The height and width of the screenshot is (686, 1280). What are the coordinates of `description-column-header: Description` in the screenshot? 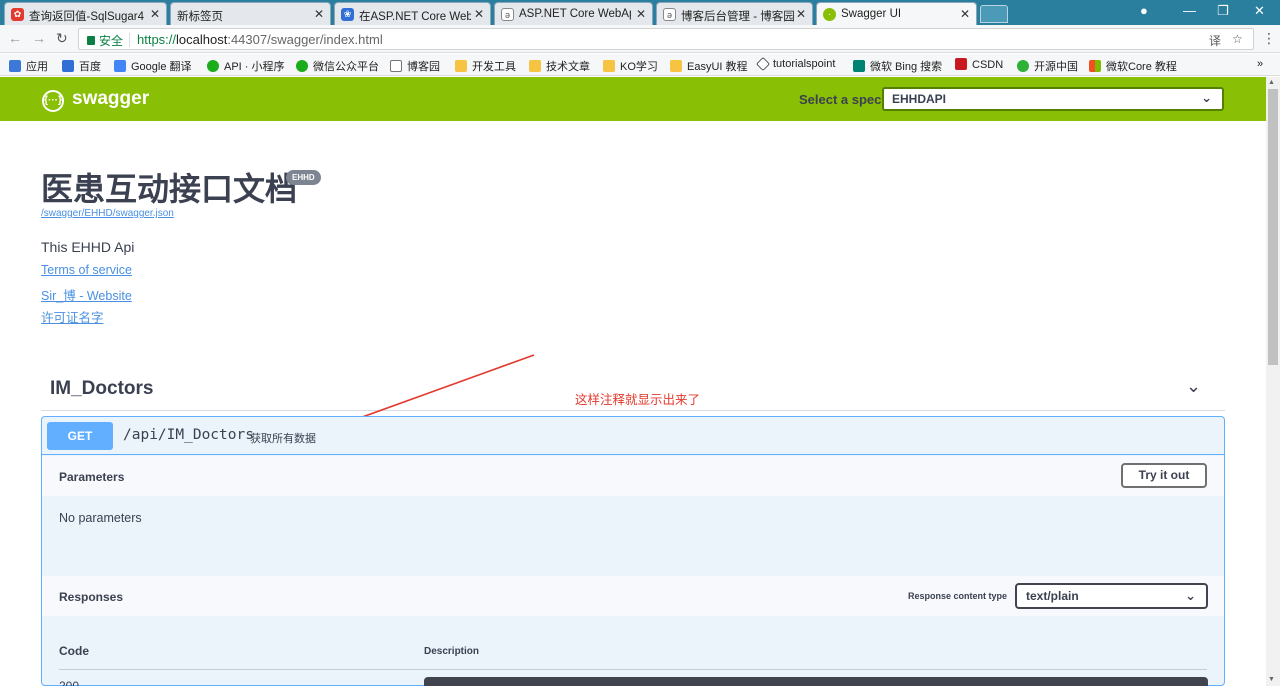 It's located at (452, 651).